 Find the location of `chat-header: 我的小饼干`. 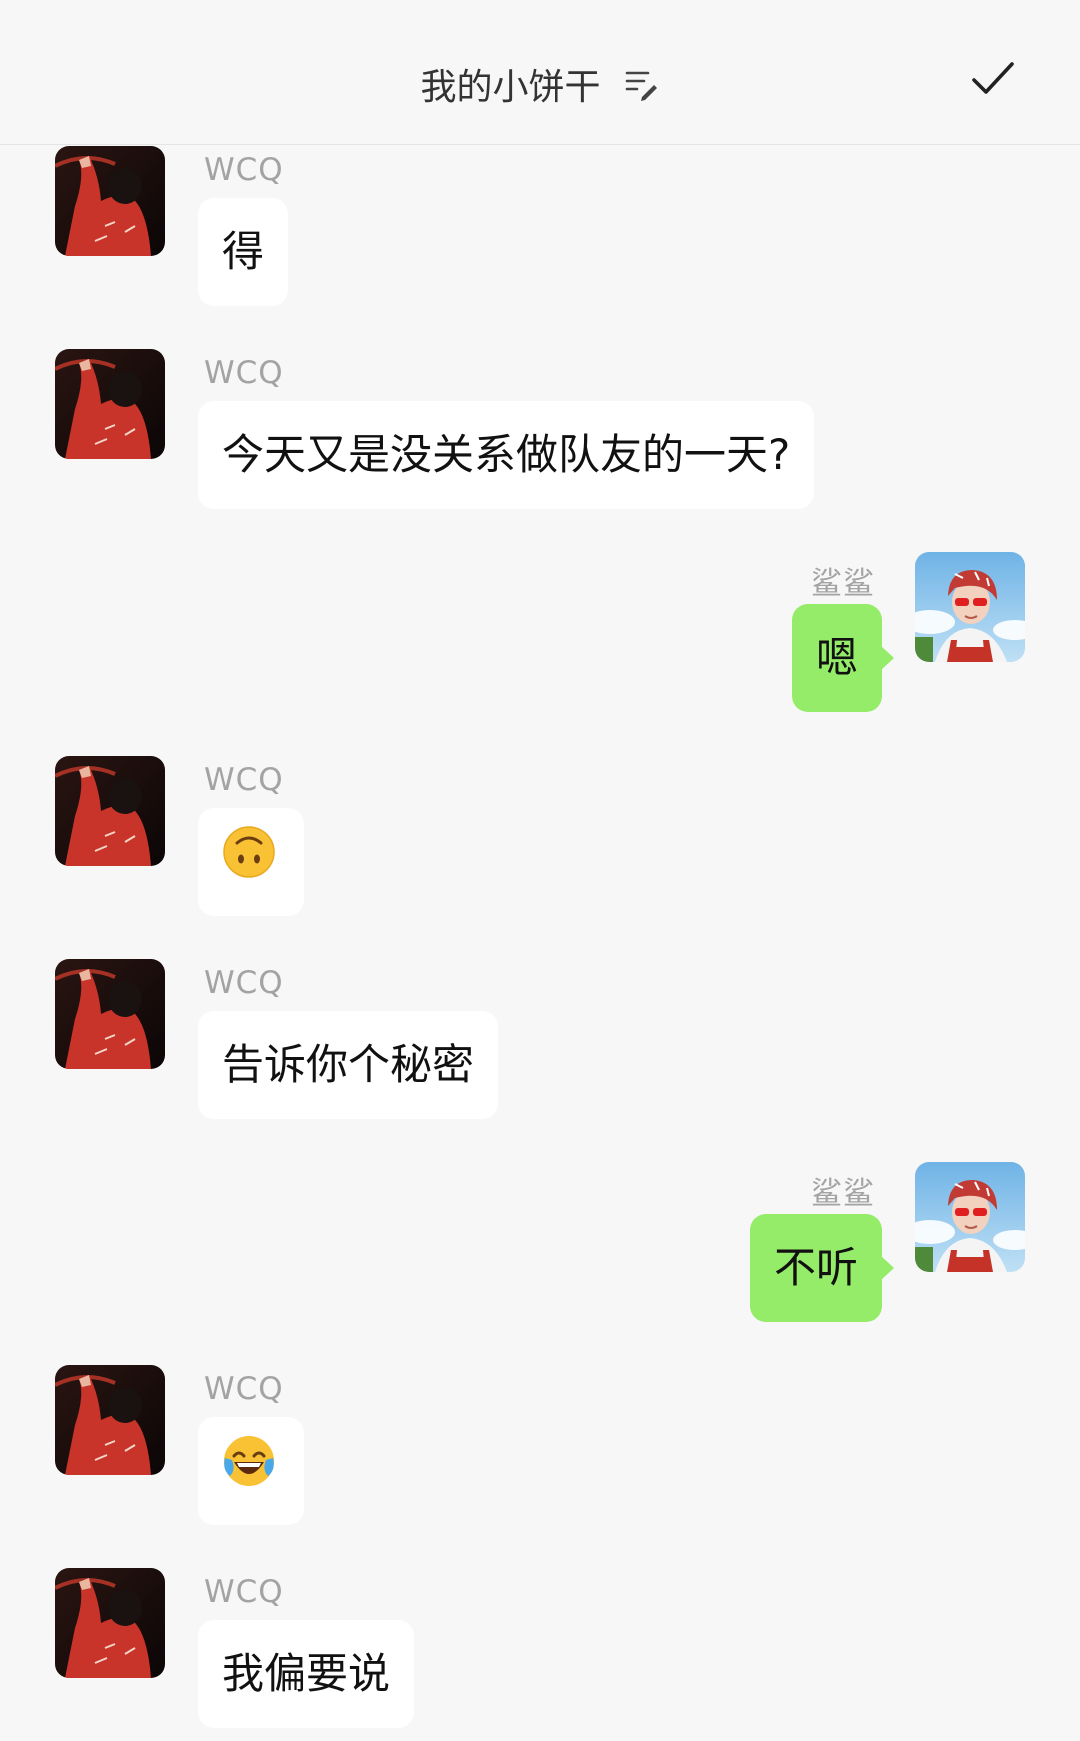

chat-header: 我的小饼干 is located at coordinates (540, 72).